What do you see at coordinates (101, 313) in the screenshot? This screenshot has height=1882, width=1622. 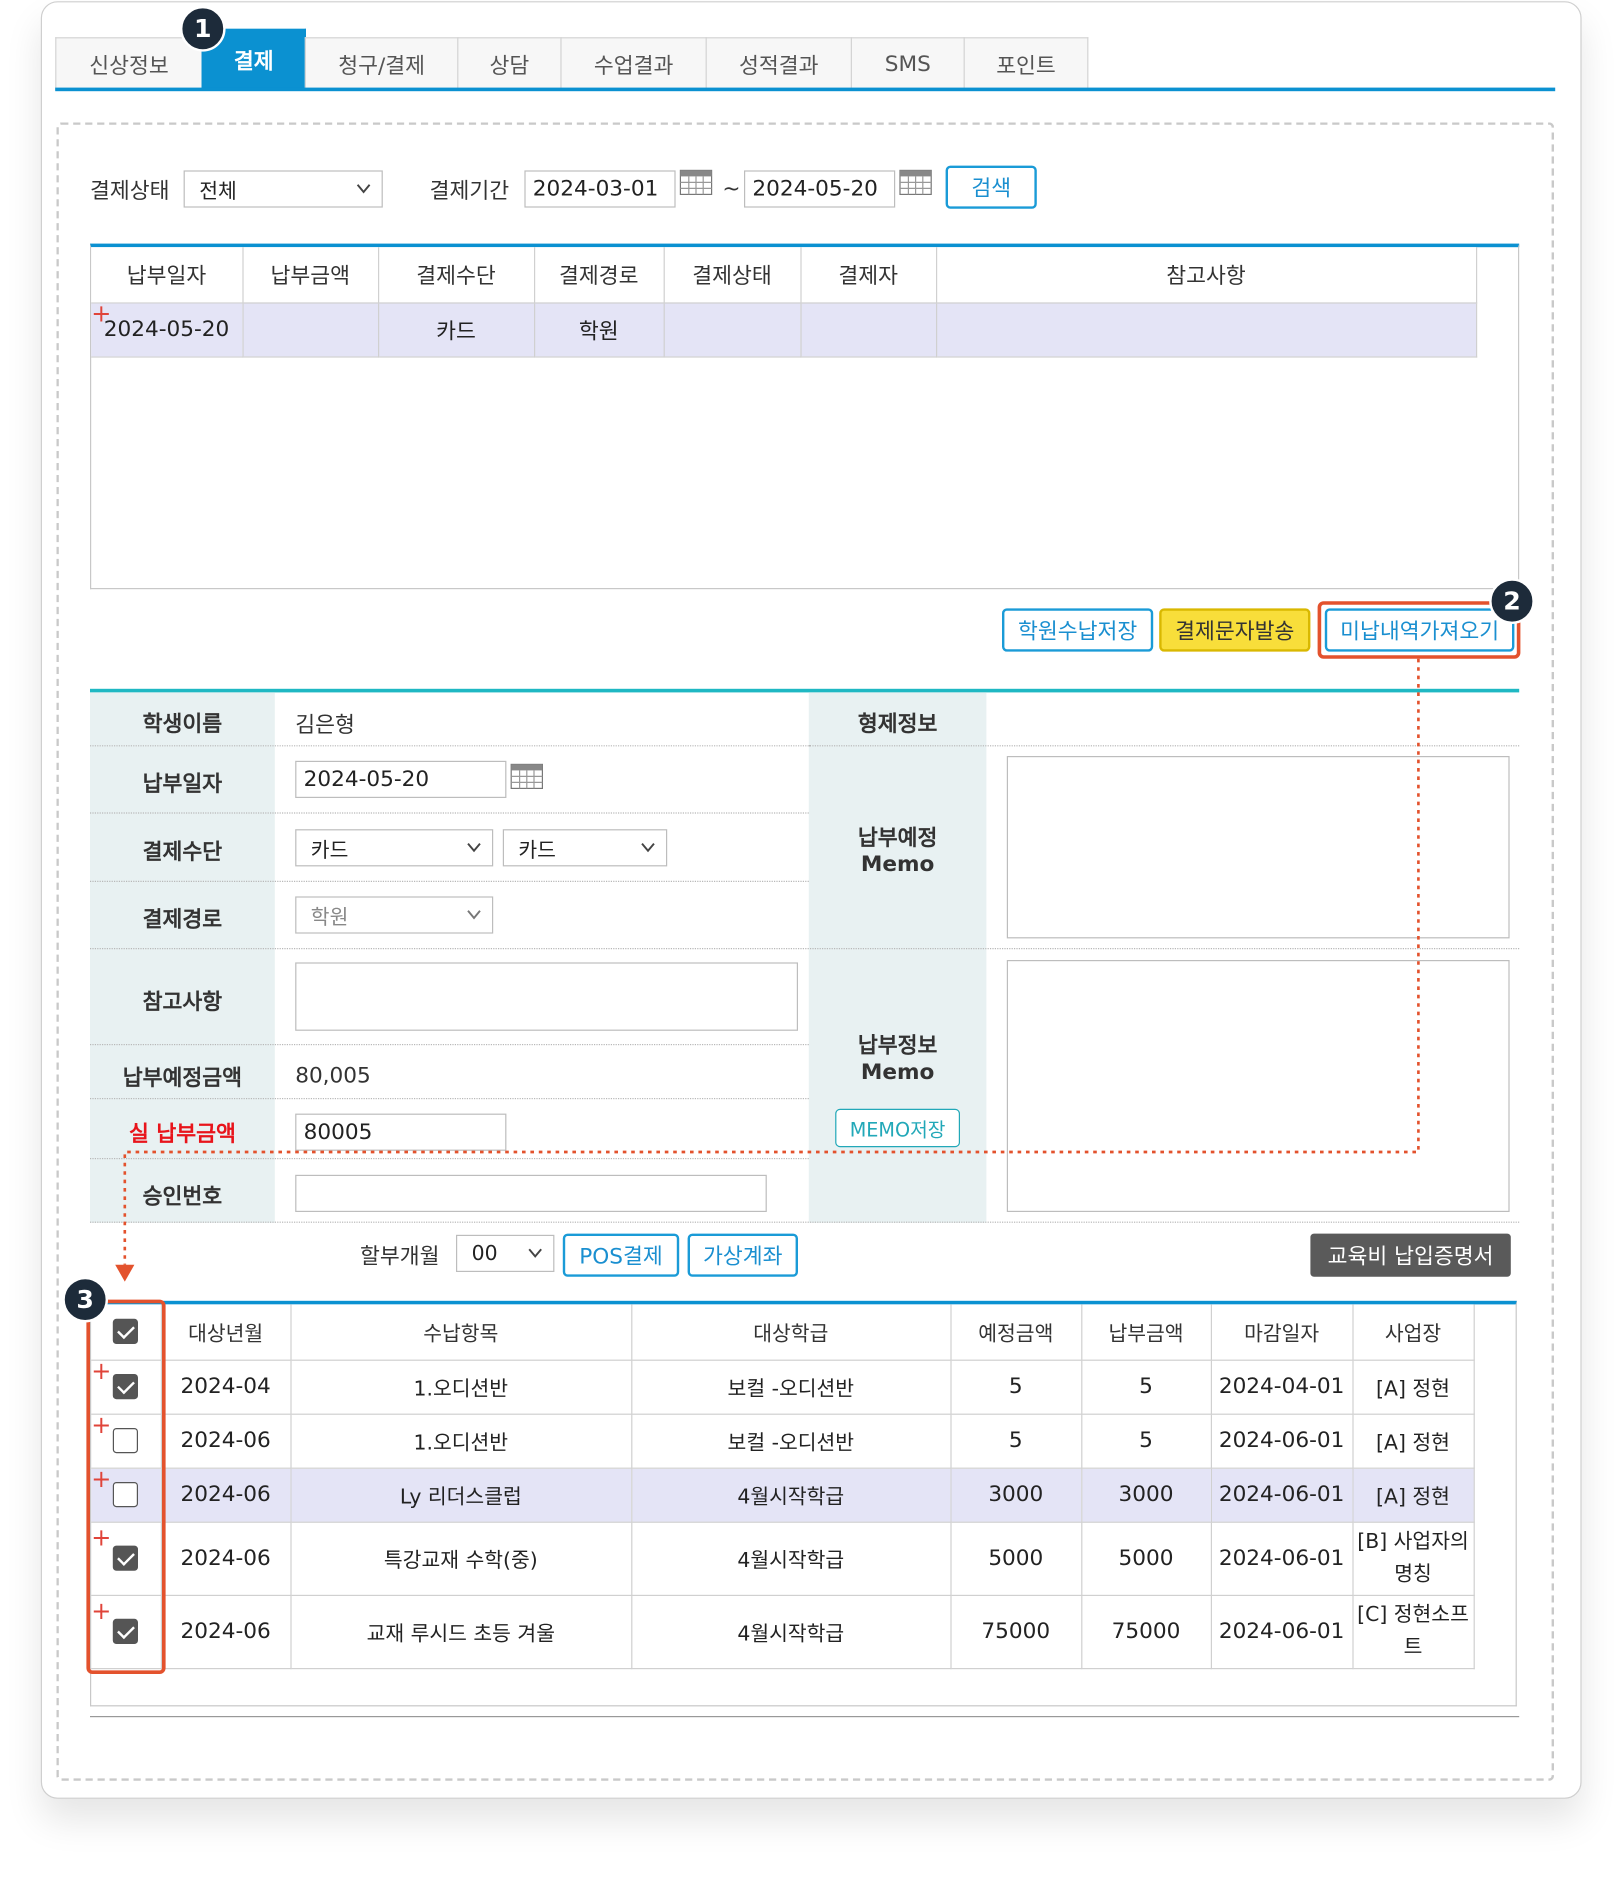 I see `plus-icon: +` at bounding box center [101, 313].